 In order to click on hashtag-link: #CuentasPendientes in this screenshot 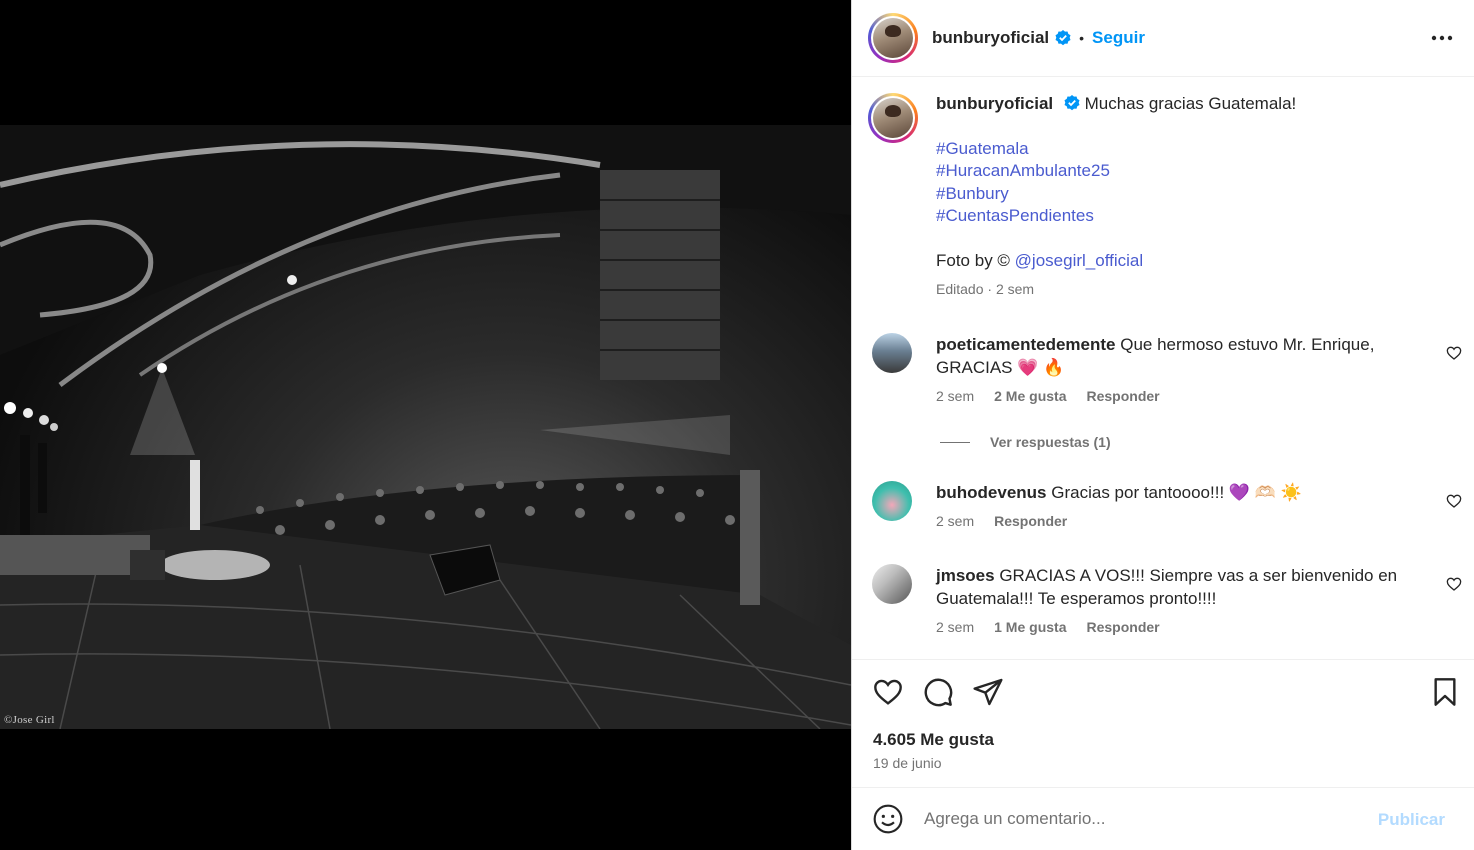, I will do `click(1197, 216)`.